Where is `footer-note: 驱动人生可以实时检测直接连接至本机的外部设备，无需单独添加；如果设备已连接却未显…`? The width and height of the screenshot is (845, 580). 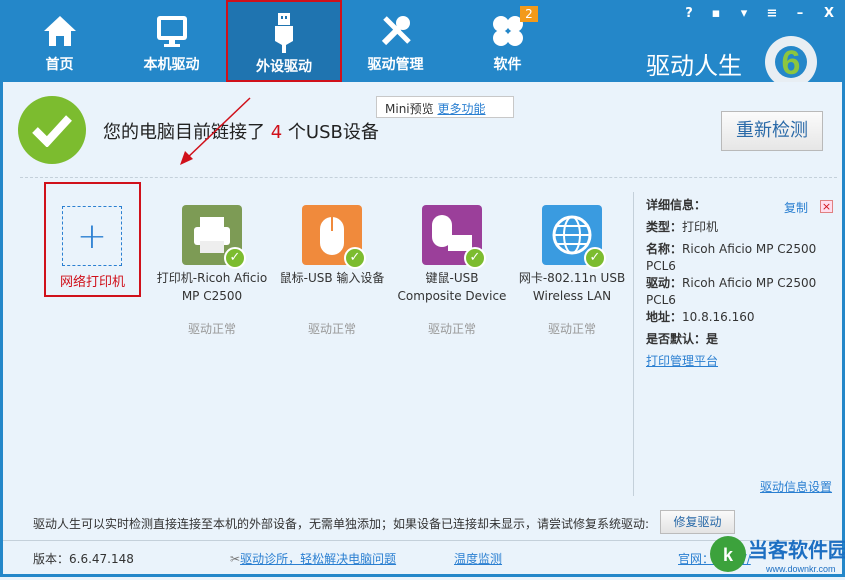 footer-note: 驱动人生可以实时检测直接连接至本机的外部设备，无需单独添加；如果设备已连接却未显… is located at coordinates (341, 524).